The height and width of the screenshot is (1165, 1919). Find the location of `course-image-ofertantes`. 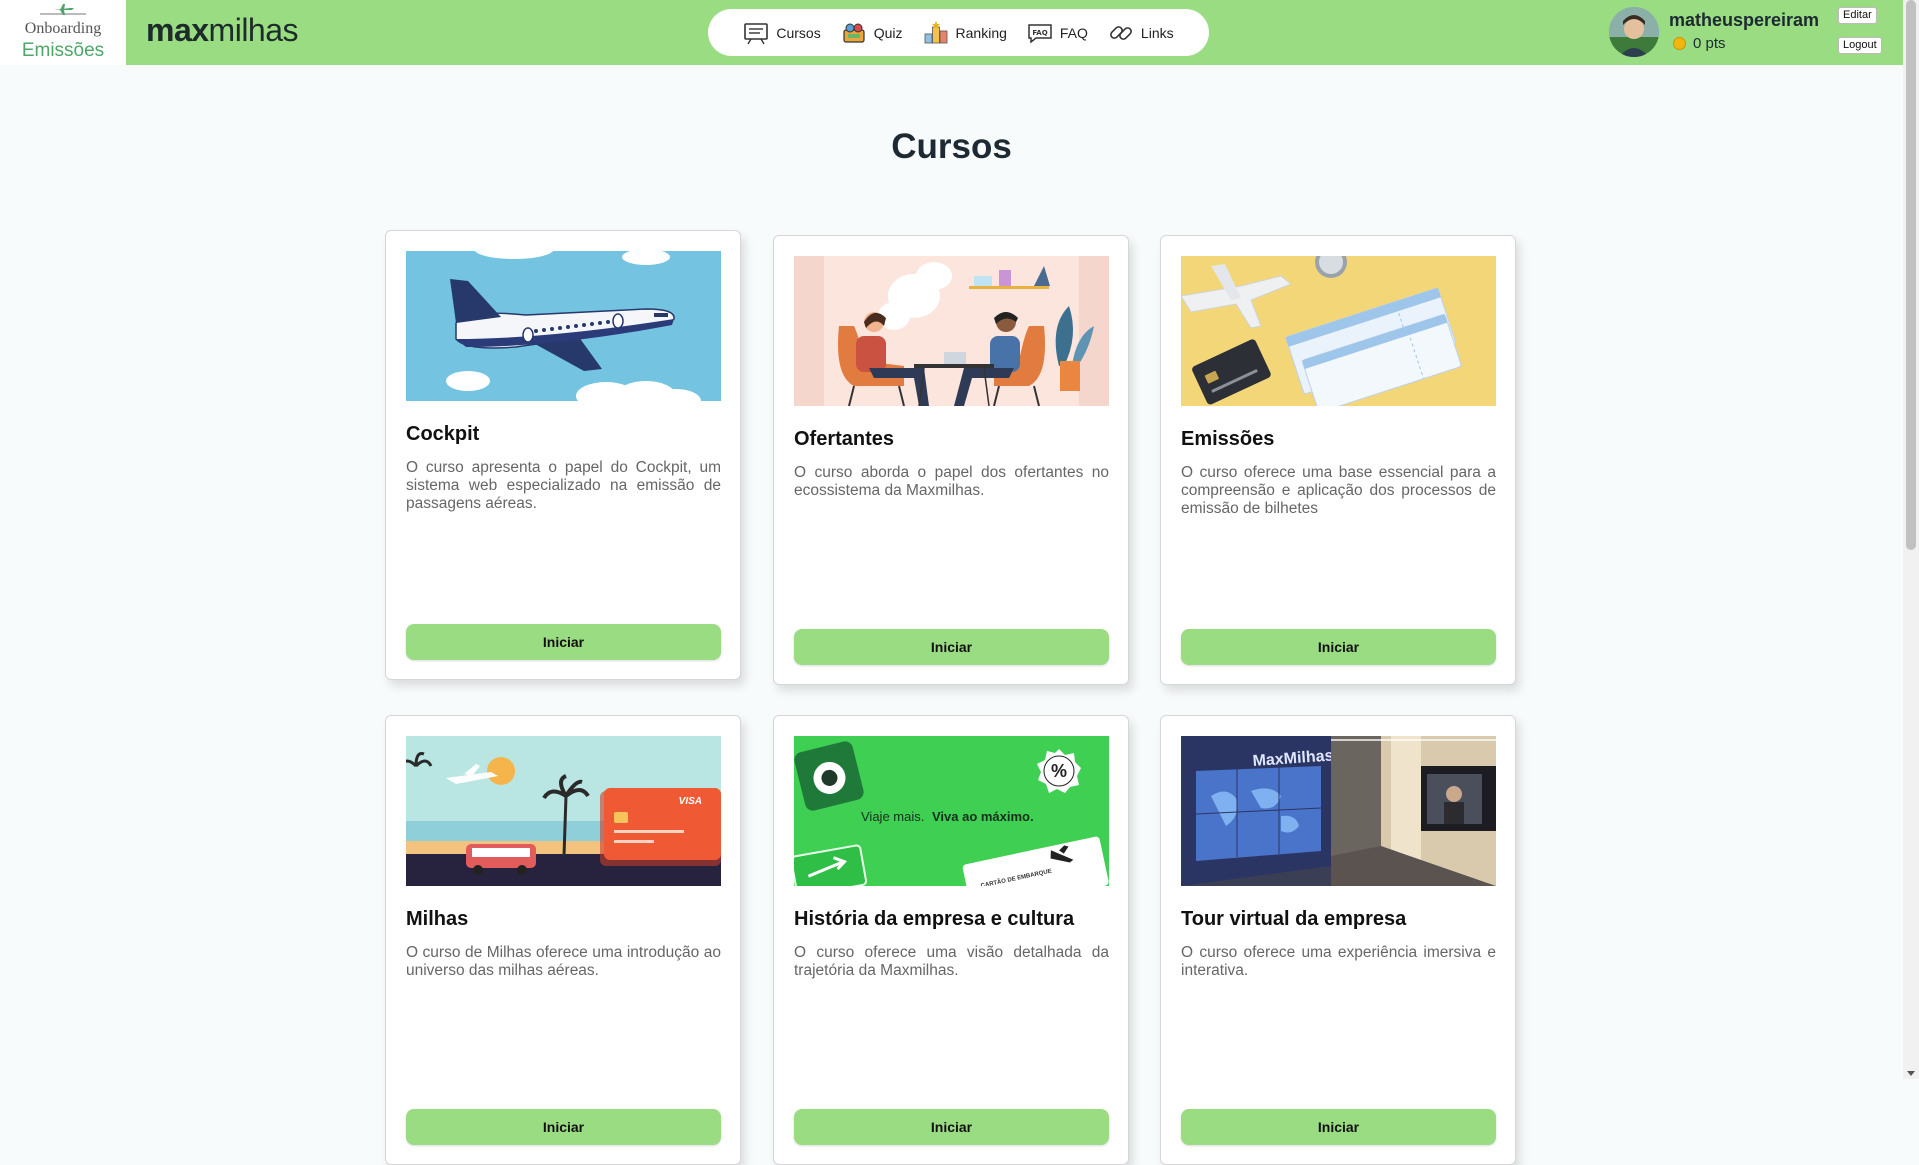

course-image-ofertantes is located at coordinates (951, 331).